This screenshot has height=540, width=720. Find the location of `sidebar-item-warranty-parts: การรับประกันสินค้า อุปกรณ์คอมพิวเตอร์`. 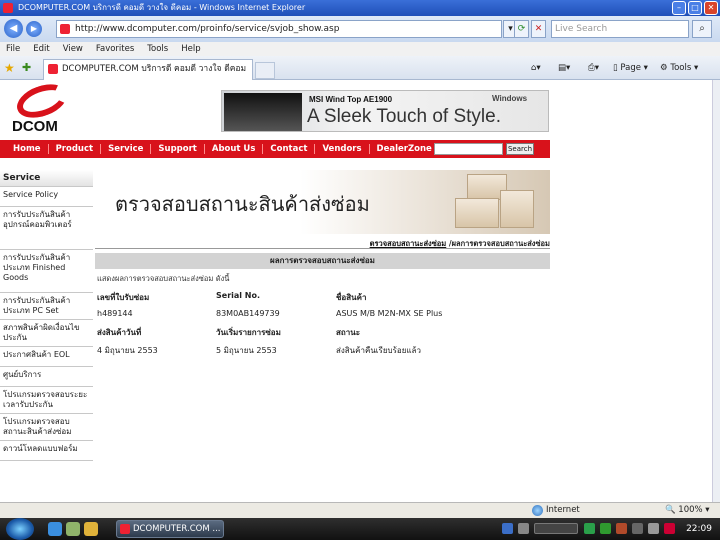

sidebar-item-warranty-parts: การรับประกันสินค้า อุปกรณ์คอมพิวเตอร์ is located at coordinates (46, 228).